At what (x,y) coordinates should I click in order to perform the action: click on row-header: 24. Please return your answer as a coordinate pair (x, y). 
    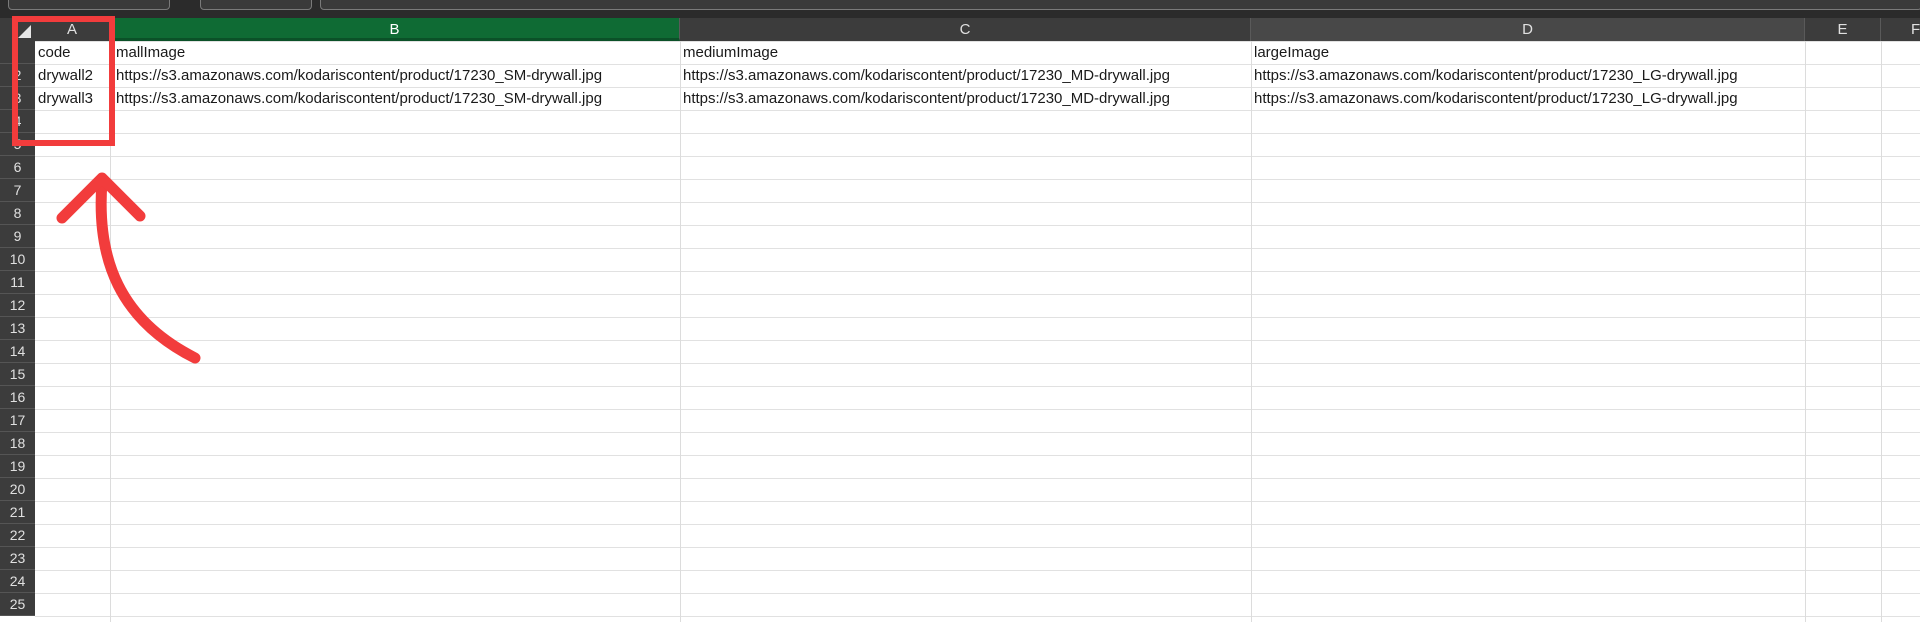
    Looking at the image, I should click on (17, 581).